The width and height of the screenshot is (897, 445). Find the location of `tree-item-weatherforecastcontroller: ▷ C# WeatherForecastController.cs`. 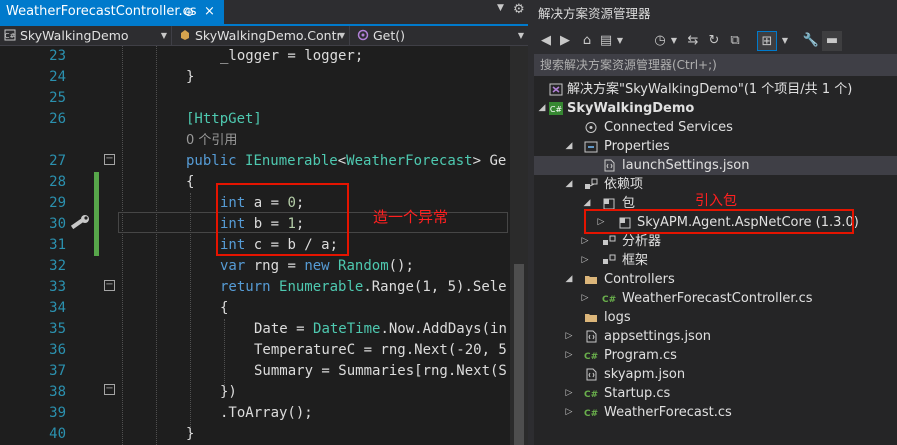

tree-item-weatherforecastcontroller: ▷ C# WeatherForecastController.cs is located at coordinates (715, 298).